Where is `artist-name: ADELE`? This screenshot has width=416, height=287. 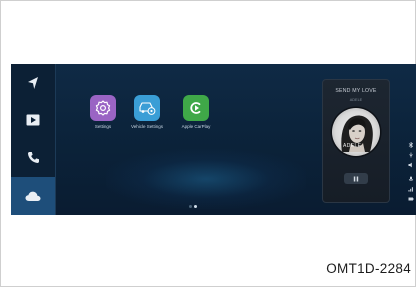
artist-name: ADELE is located at coordinates (356, 100).